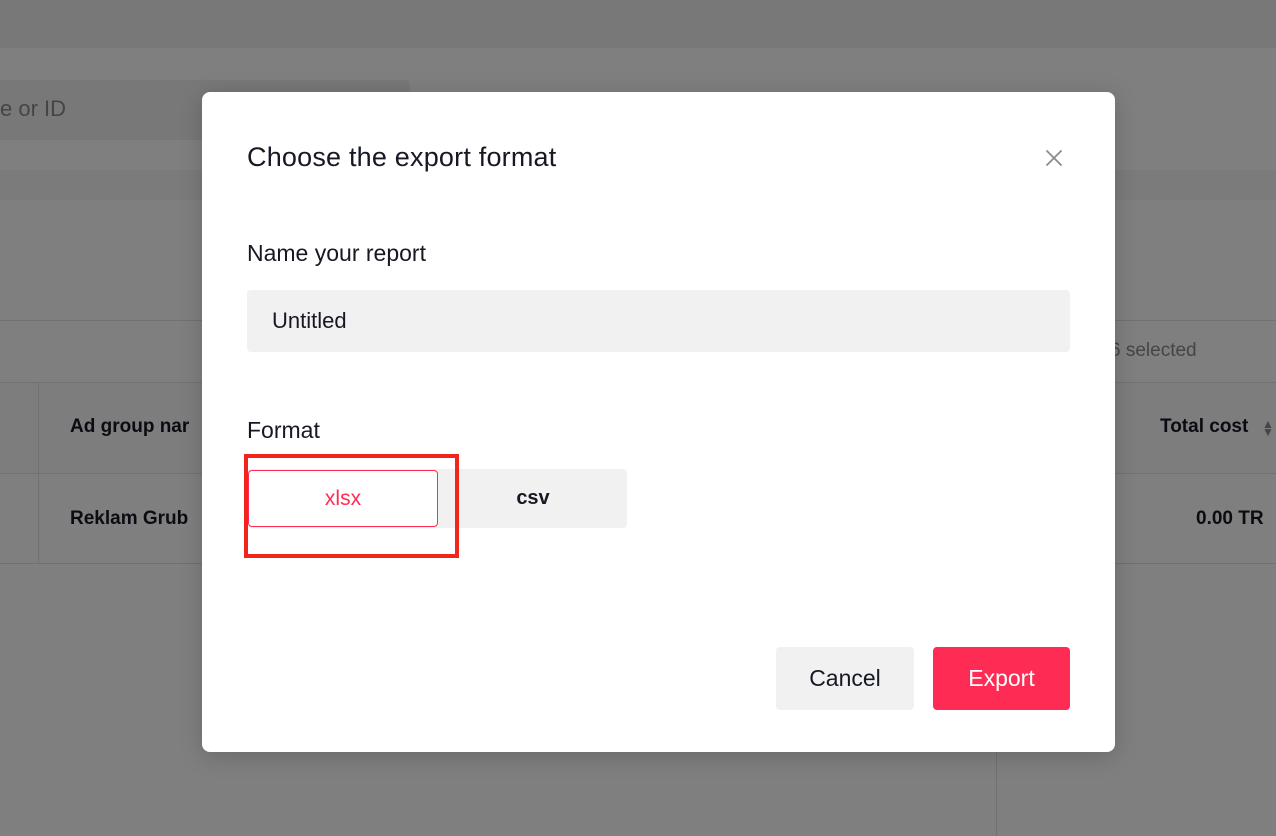 This screenshot has width=1276, height=836. What do you see at coordinates (845, 678) in the screenshot?
I see `cancel-button: Cancel` at bounding box center [845, 678].